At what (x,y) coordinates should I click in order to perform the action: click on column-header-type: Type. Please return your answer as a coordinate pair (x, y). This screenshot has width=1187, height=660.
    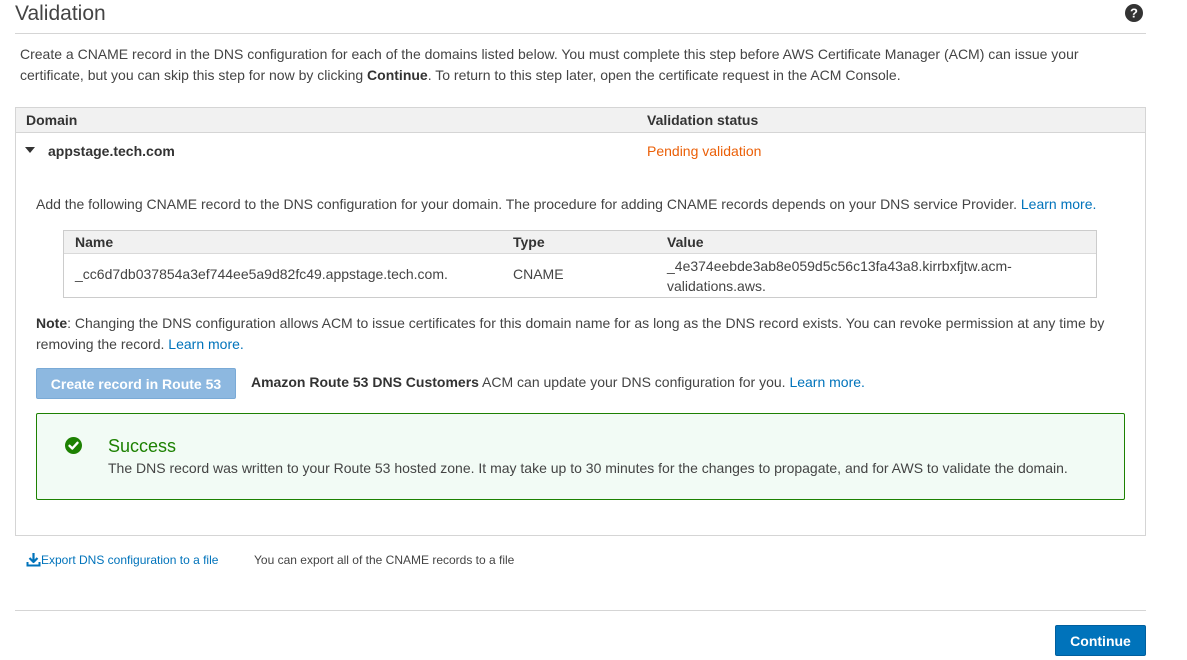
    Looking at the image, I should click on (529, 242).